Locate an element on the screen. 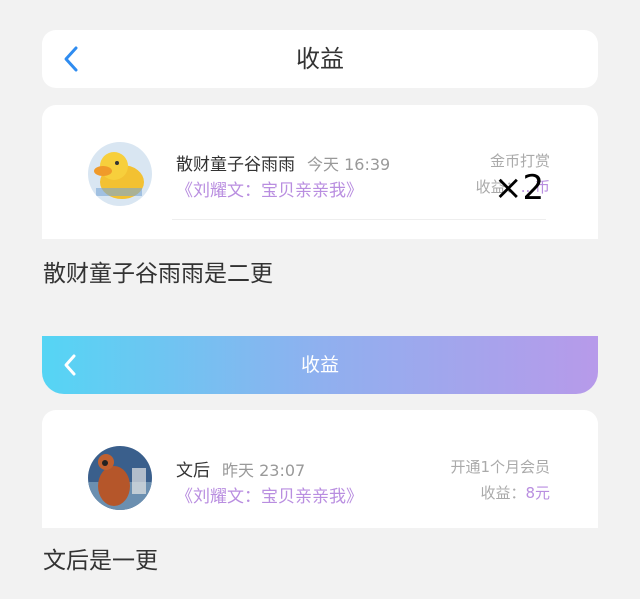 The width and height of the screenshot is (640, 599). user-name: 散财童子谷雨雨 今天 16:39 is located at coordinates (283, 162).